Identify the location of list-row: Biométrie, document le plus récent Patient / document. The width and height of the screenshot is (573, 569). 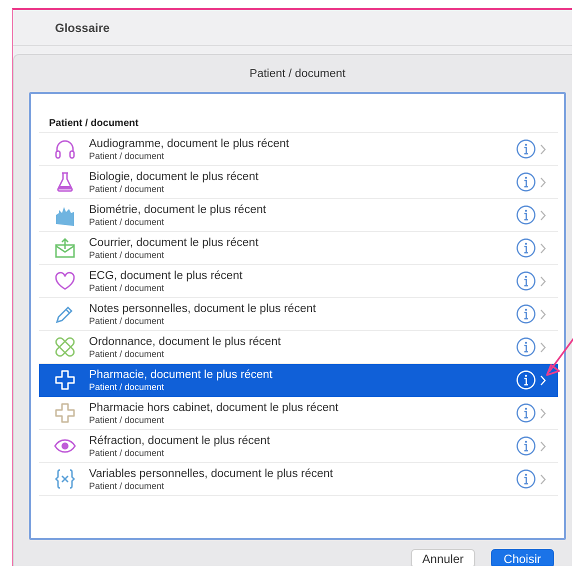
(298, 215).